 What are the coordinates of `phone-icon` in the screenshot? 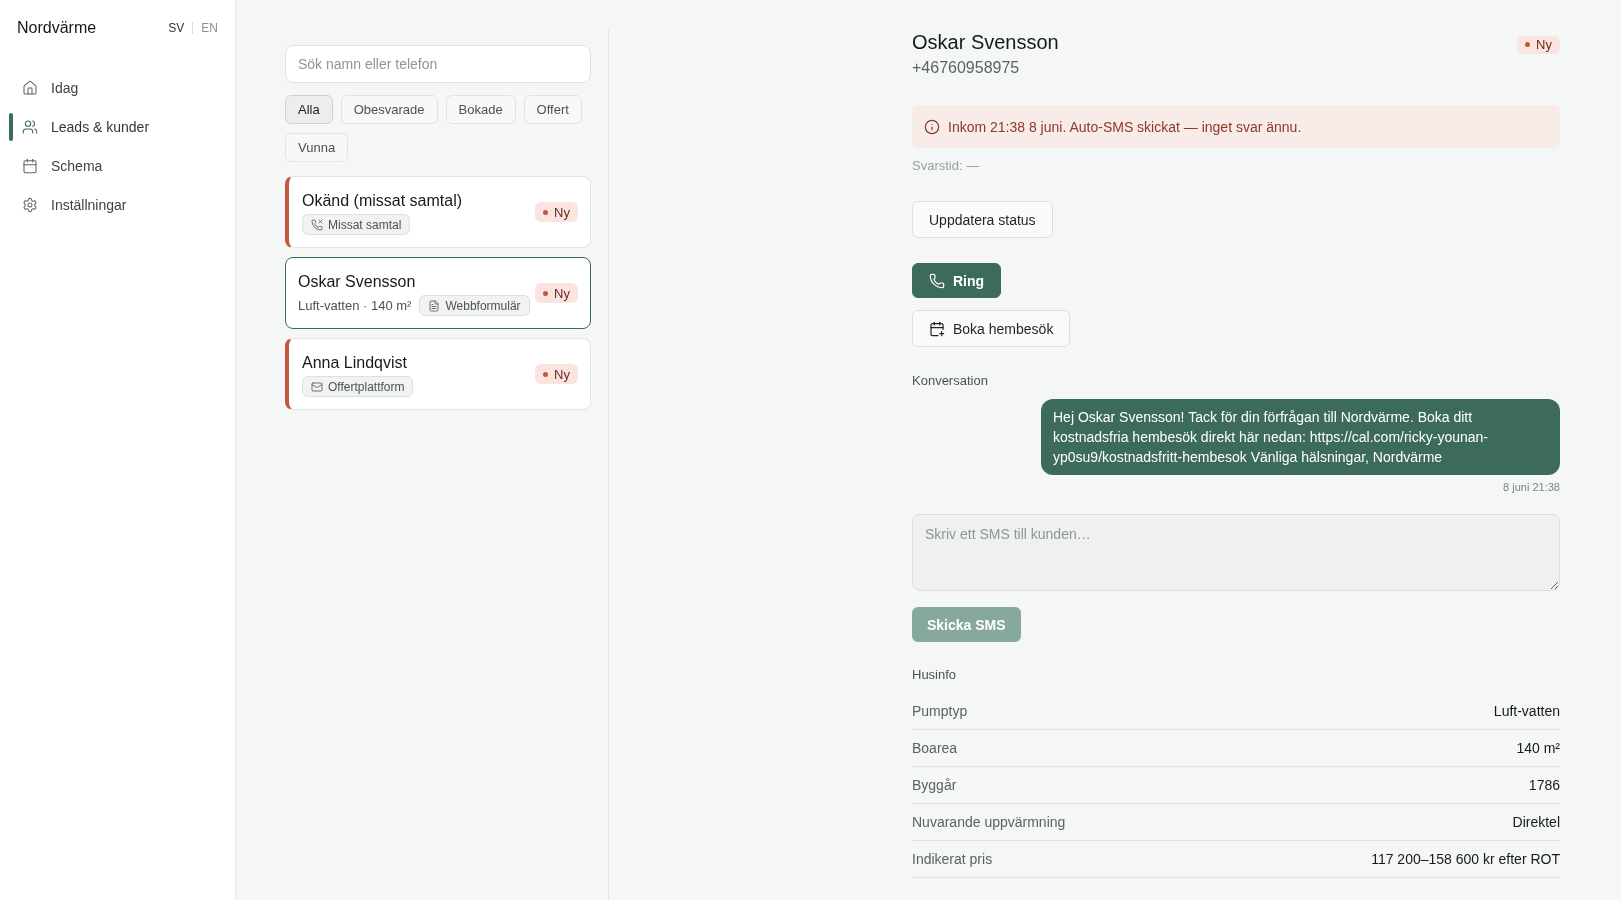 It's located at (937, 280).